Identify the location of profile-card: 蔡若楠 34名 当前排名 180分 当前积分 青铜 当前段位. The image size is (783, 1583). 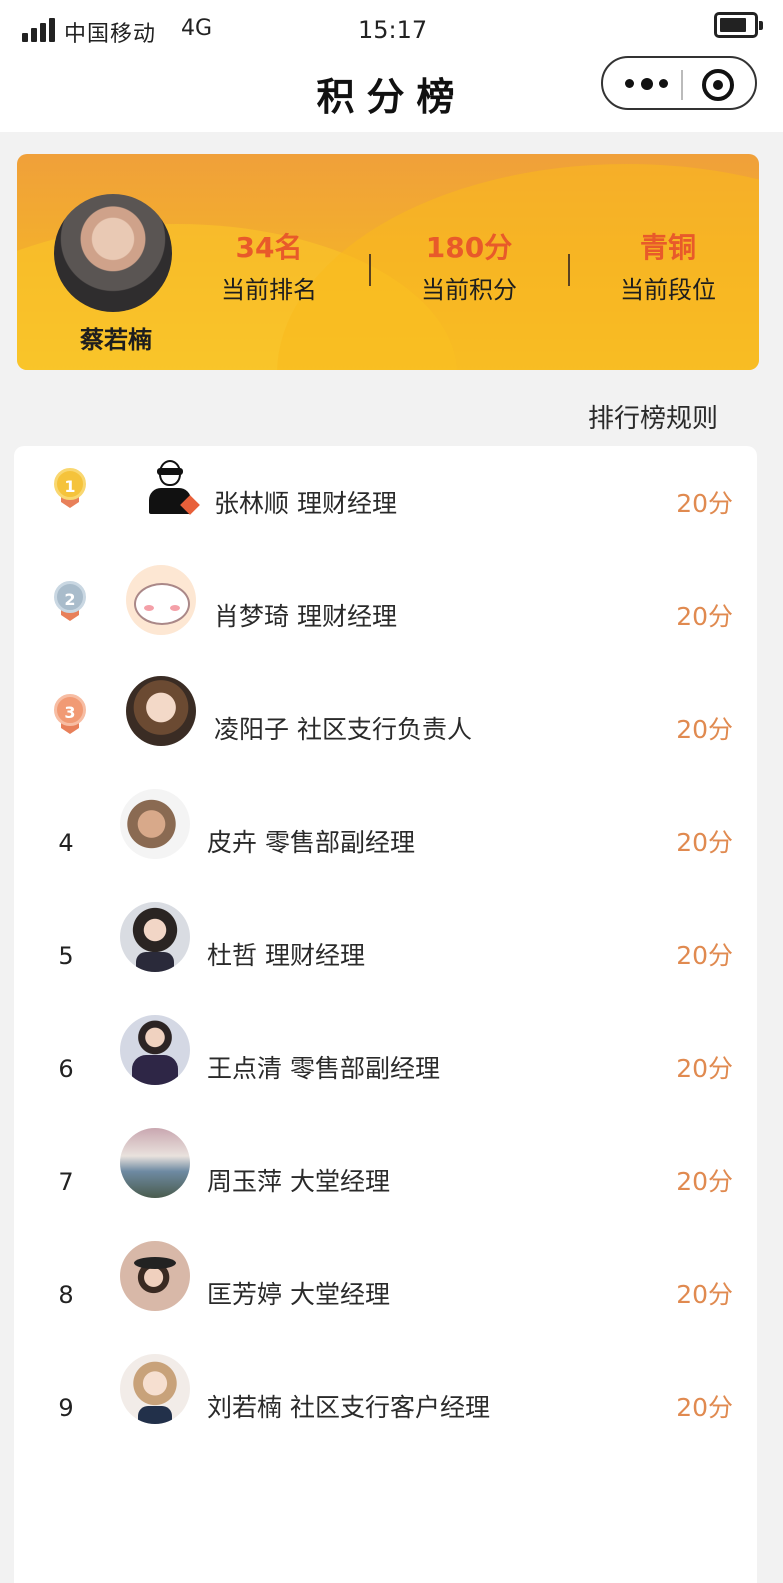
(388, 262).